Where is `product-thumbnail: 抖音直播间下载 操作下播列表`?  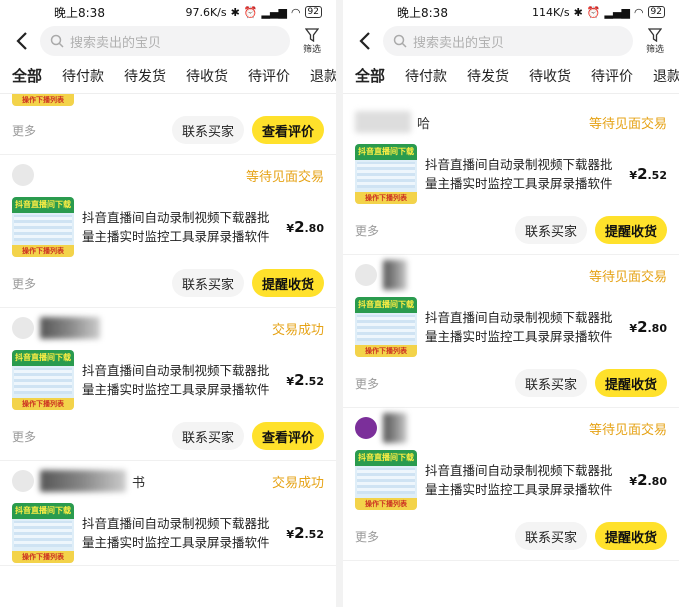 product-thumbnail: 抖音直播间下载 操作下播列表 is located at coordinates (386, 327).